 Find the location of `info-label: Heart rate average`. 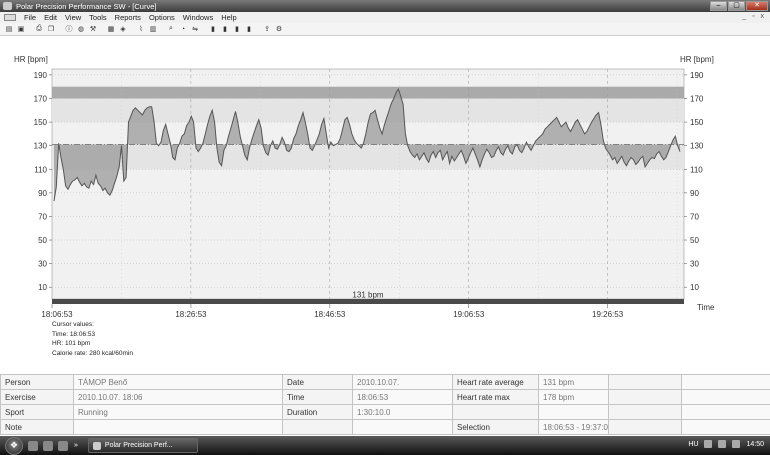

info-label: Heart rate average is located at coordinates (495, 382).